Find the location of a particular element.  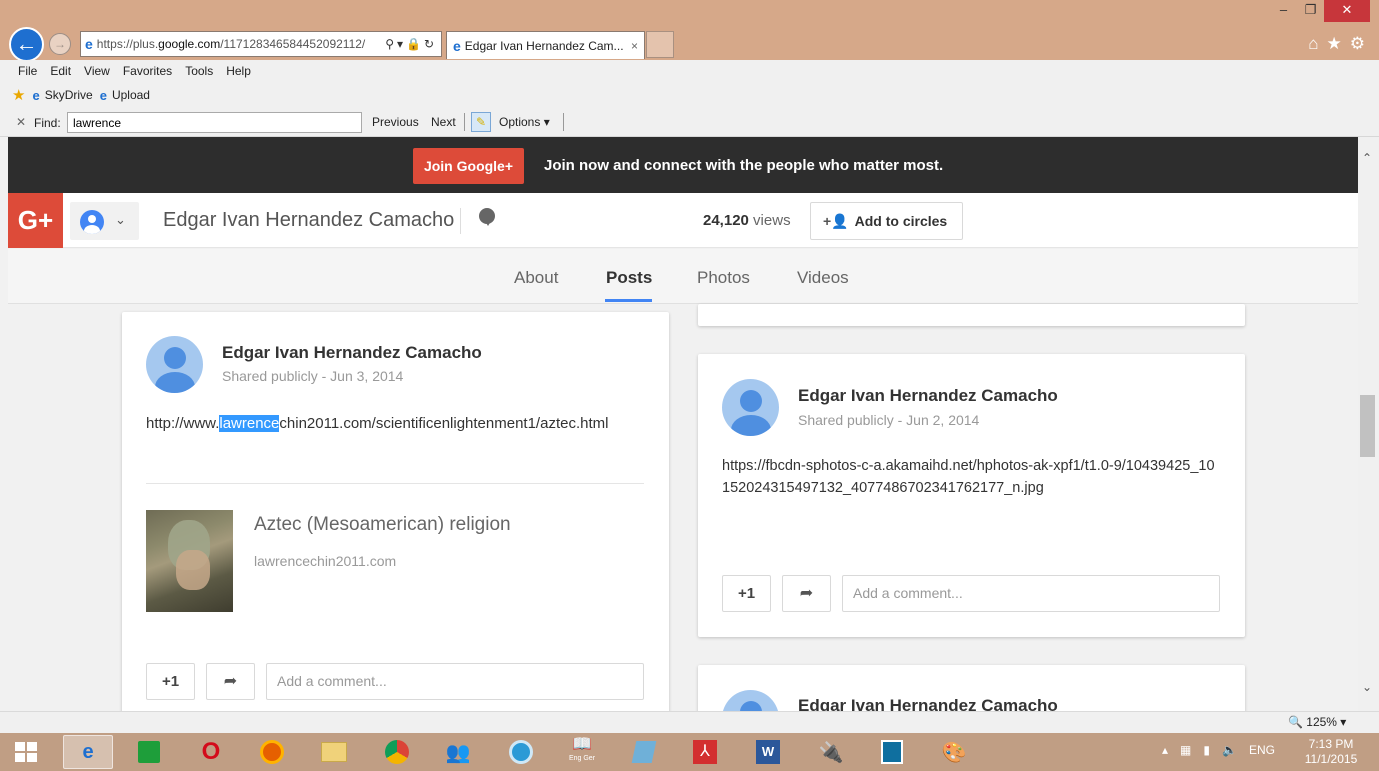

volume-icon: 🔈 is located at coordinates (1229, 750).